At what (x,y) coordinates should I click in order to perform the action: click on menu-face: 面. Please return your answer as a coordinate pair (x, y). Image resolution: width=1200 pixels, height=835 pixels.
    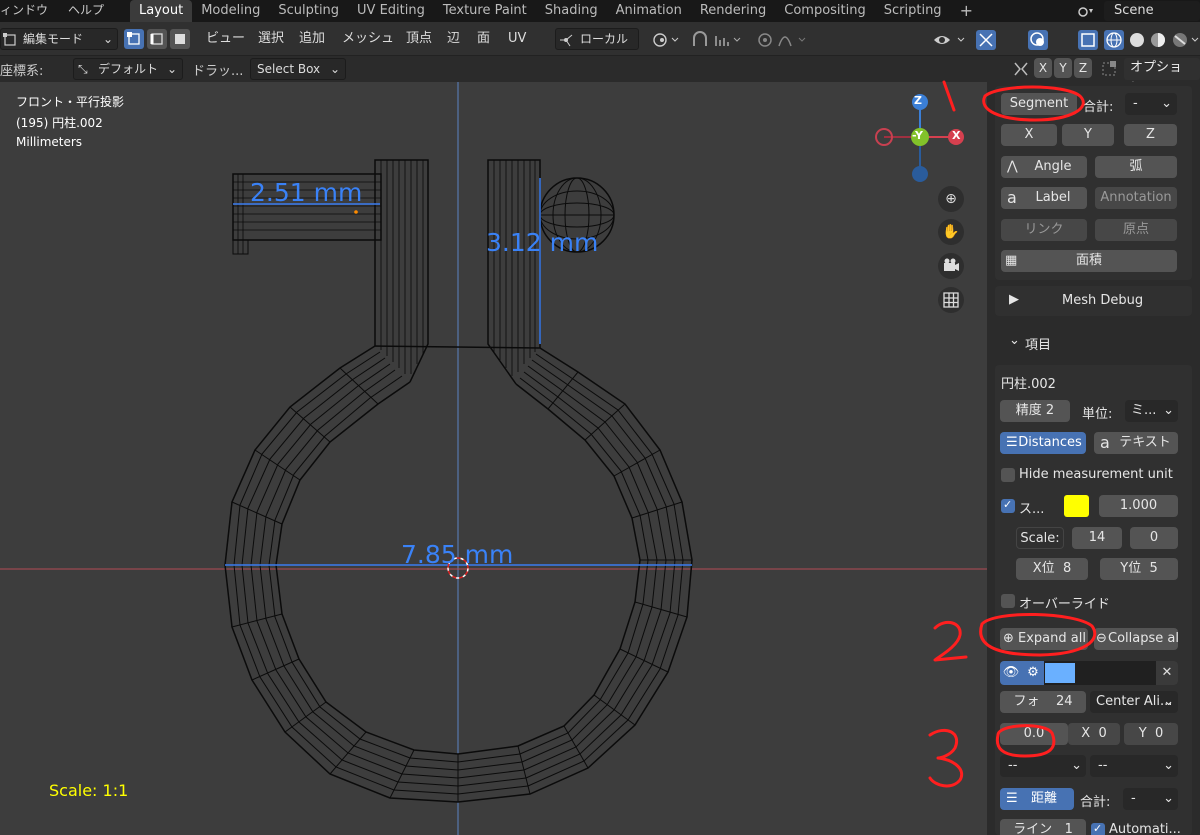
    Looking at the image, I should click on (483, 39).